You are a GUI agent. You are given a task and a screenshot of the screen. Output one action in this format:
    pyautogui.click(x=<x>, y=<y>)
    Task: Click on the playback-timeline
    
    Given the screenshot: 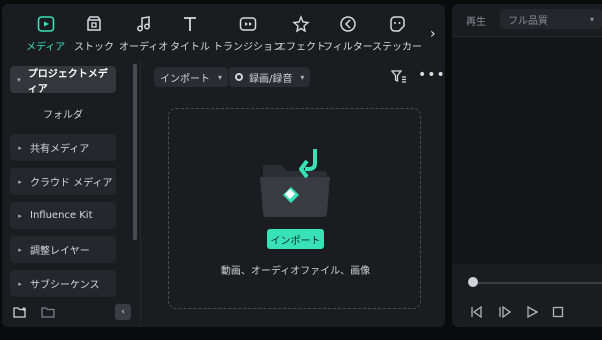 What is the action you would take?
    pyautogui.click(x=537, y=283)
    